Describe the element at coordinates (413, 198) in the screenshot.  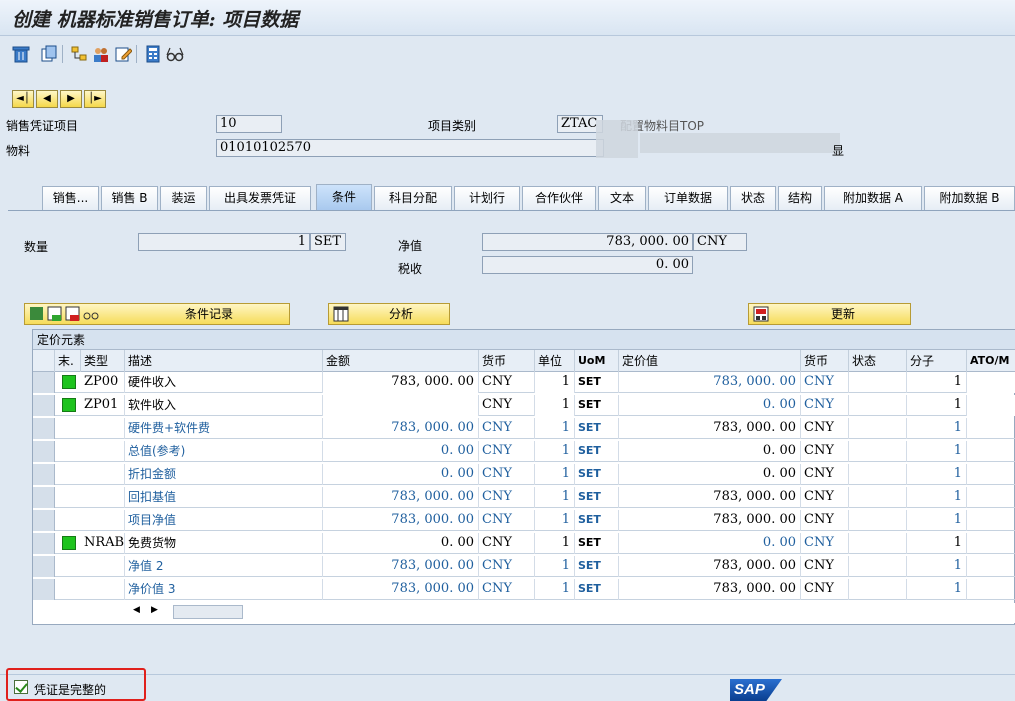
I see `tab-account-assignment: 科目分配` at that location.